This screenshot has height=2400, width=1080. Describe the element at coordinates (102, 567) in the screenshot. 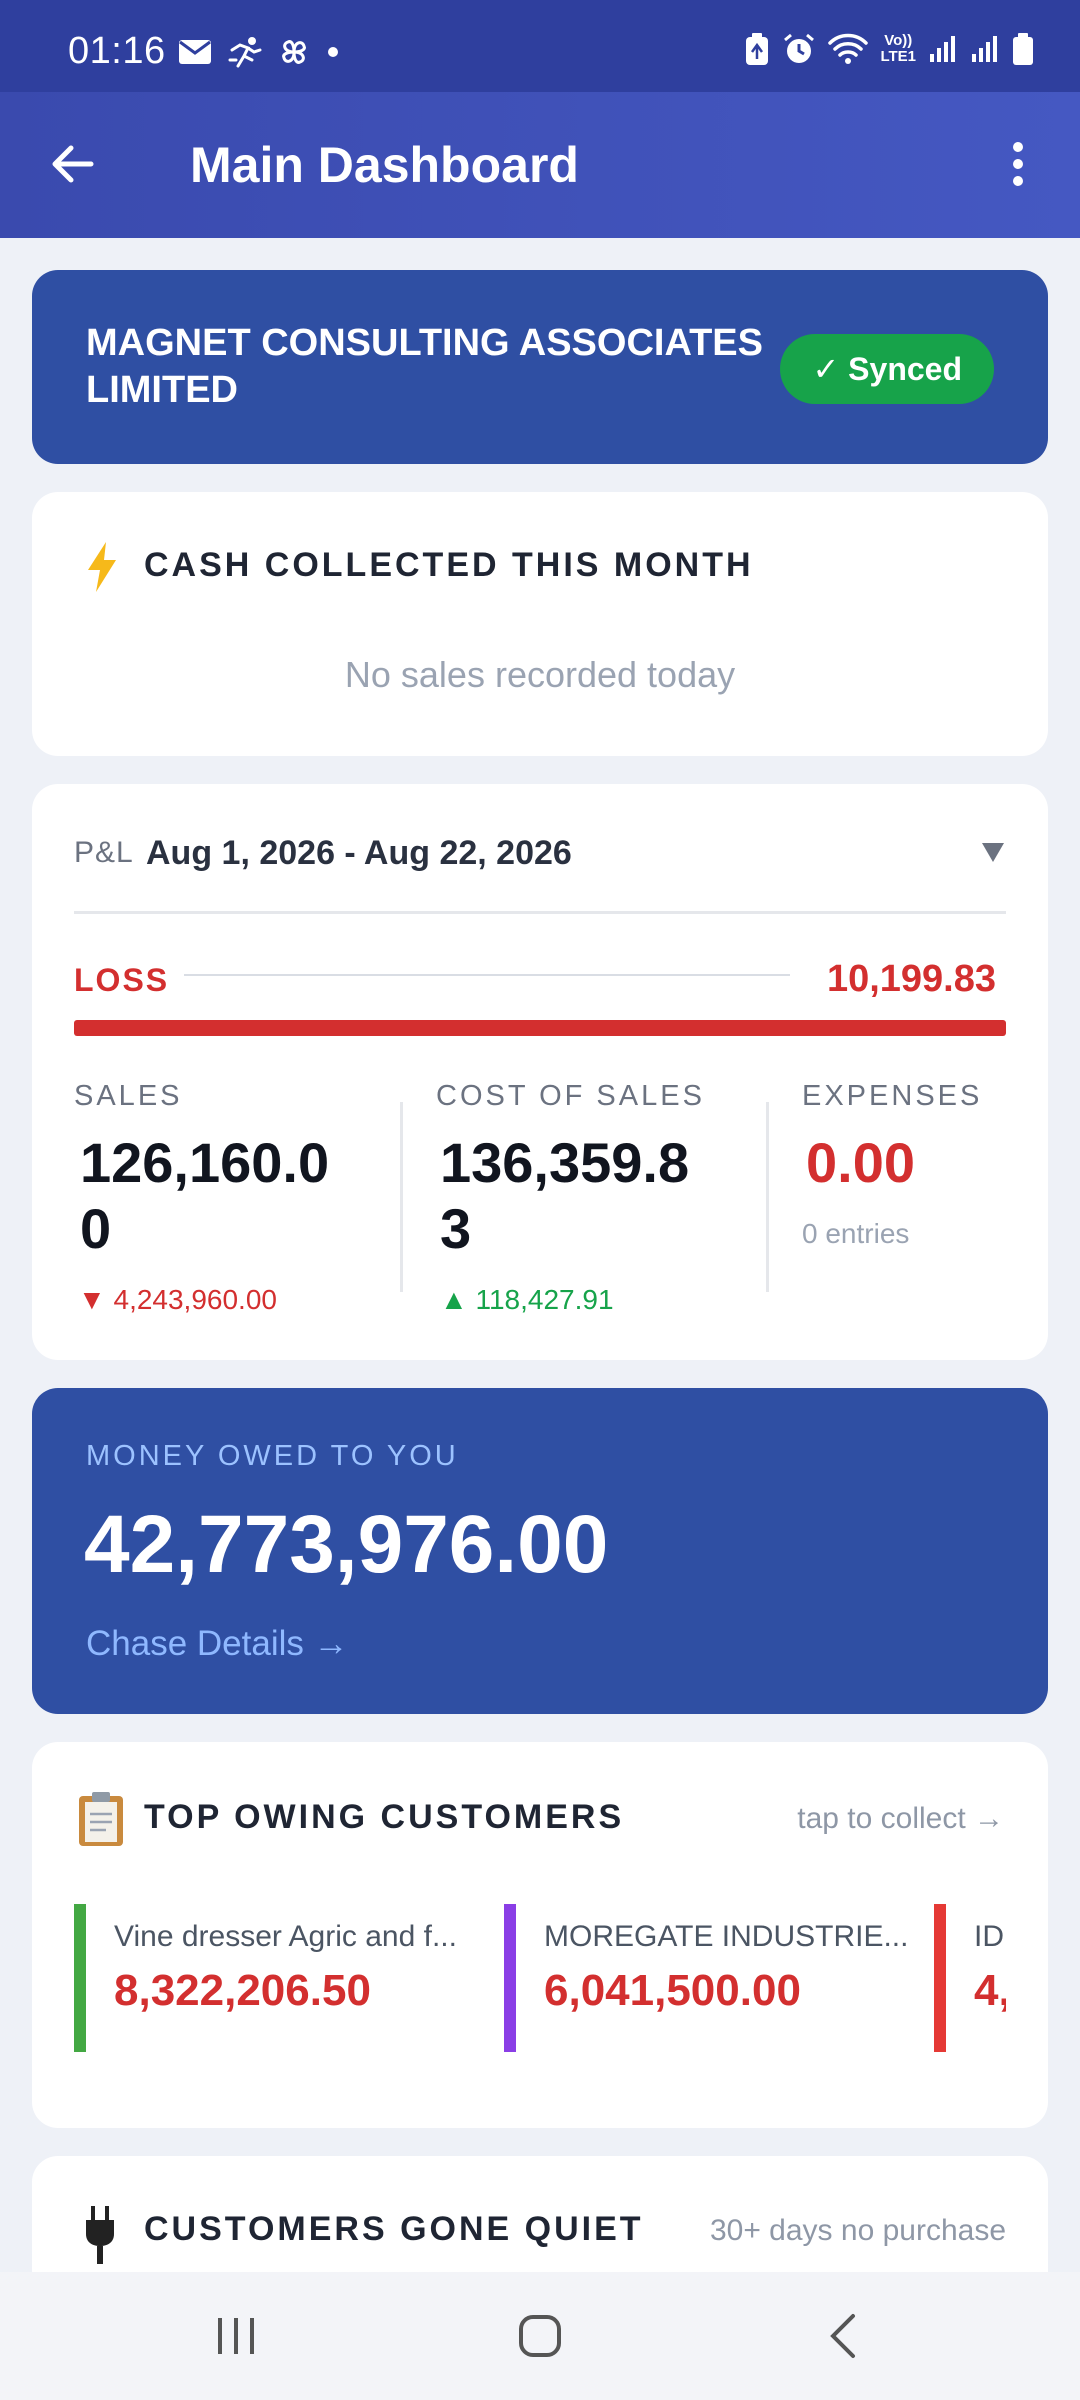

I see `lightning-icon` at that location.